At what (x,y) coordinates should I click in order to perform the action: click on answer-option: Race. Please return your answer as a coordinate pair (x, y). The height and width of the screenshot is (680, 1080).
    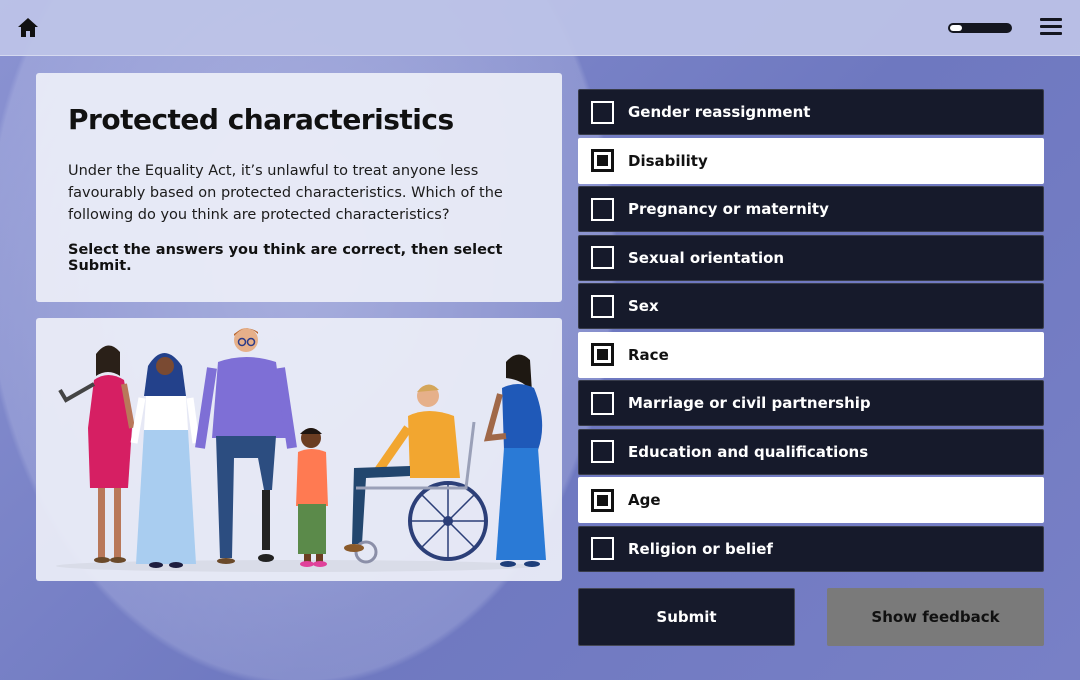
    Looking at the image, I should click on (811, 354).